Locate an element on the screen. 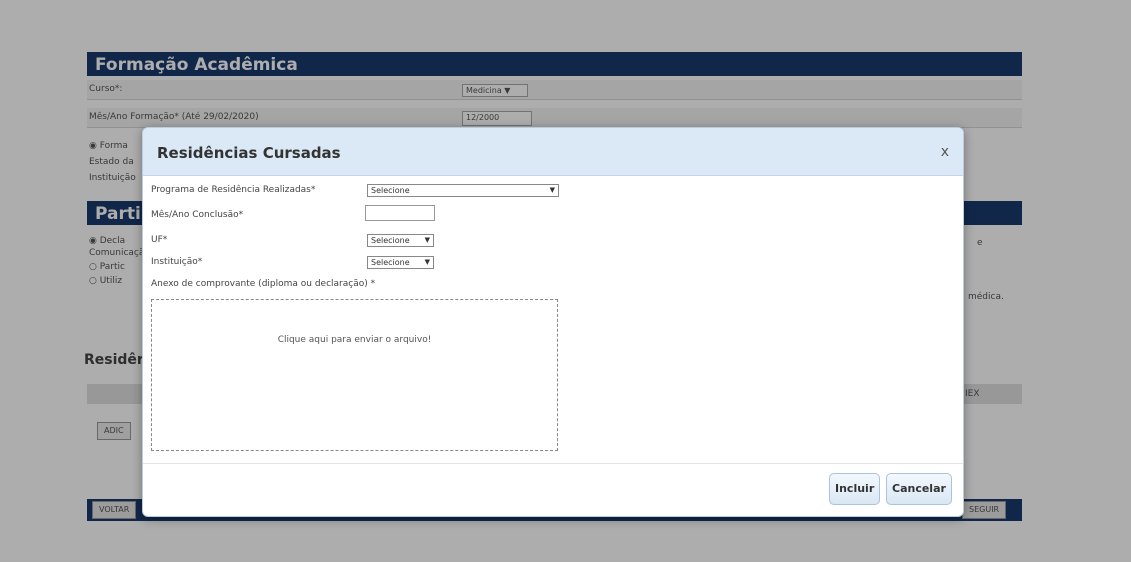 The image size is (1131, 562). programa-select: Selecione ▼ is located at coordinates (463, 190).